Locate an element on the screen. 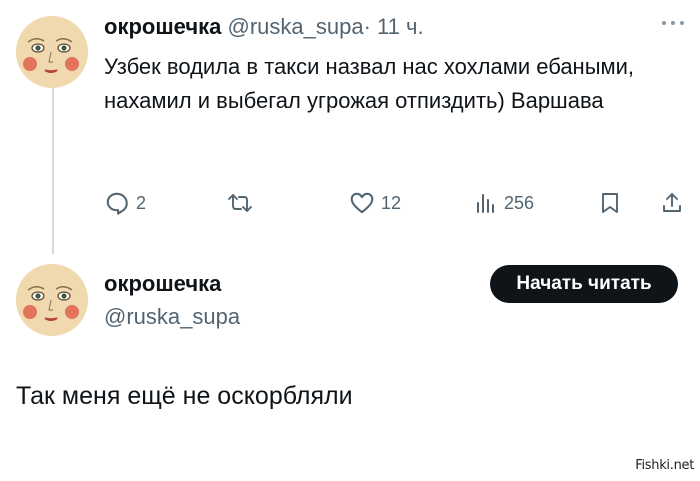 This screenshot has width=700, height=481. reply-button: 2 is located at coordinates (125, 203).